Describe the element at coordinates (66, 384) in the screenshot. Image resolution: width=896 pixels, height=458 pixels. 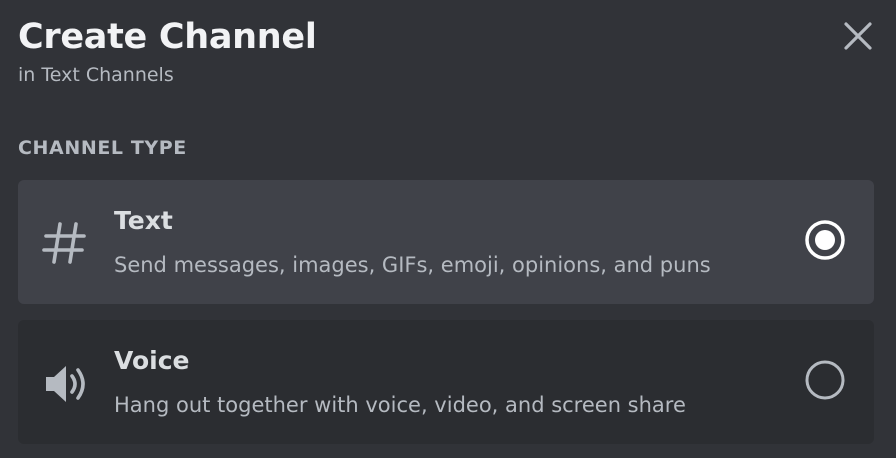
I see `speaker-icon` at that location.